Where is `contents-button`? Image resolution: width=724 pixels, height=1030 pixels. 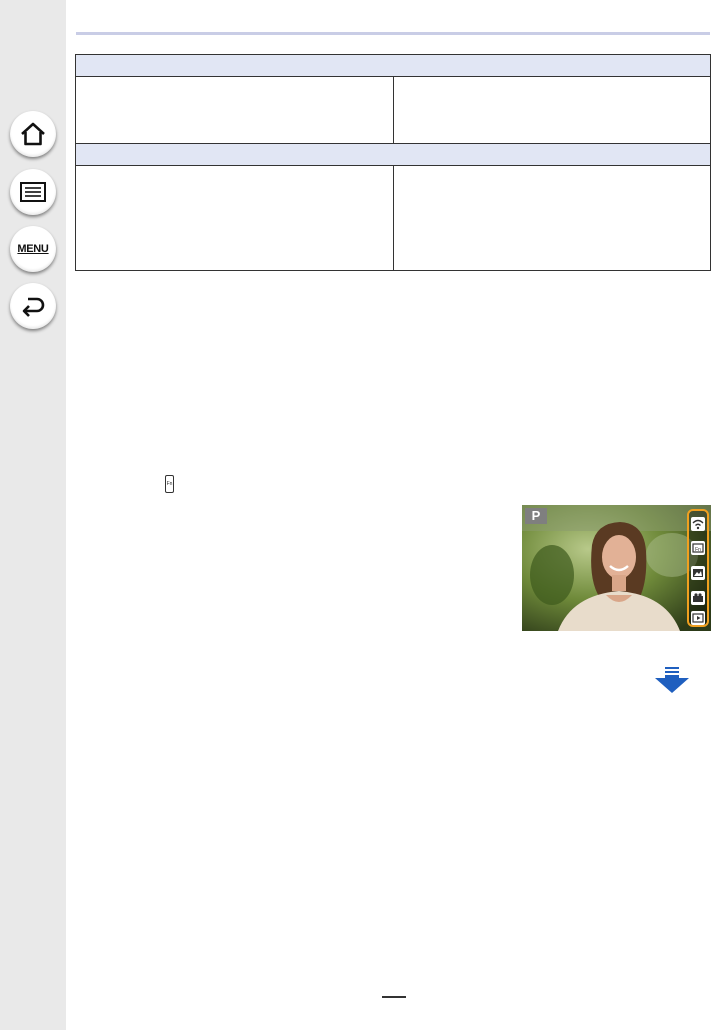
contents-button is located at coordinates (33, 192).